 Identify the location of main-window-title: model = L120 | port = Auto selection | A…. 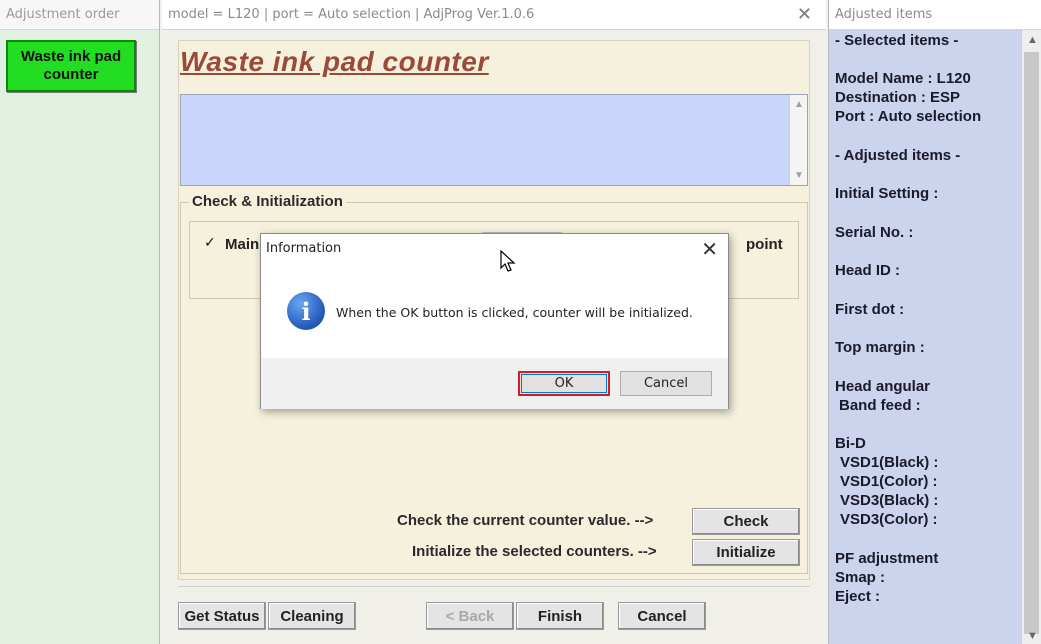
(494, 15).